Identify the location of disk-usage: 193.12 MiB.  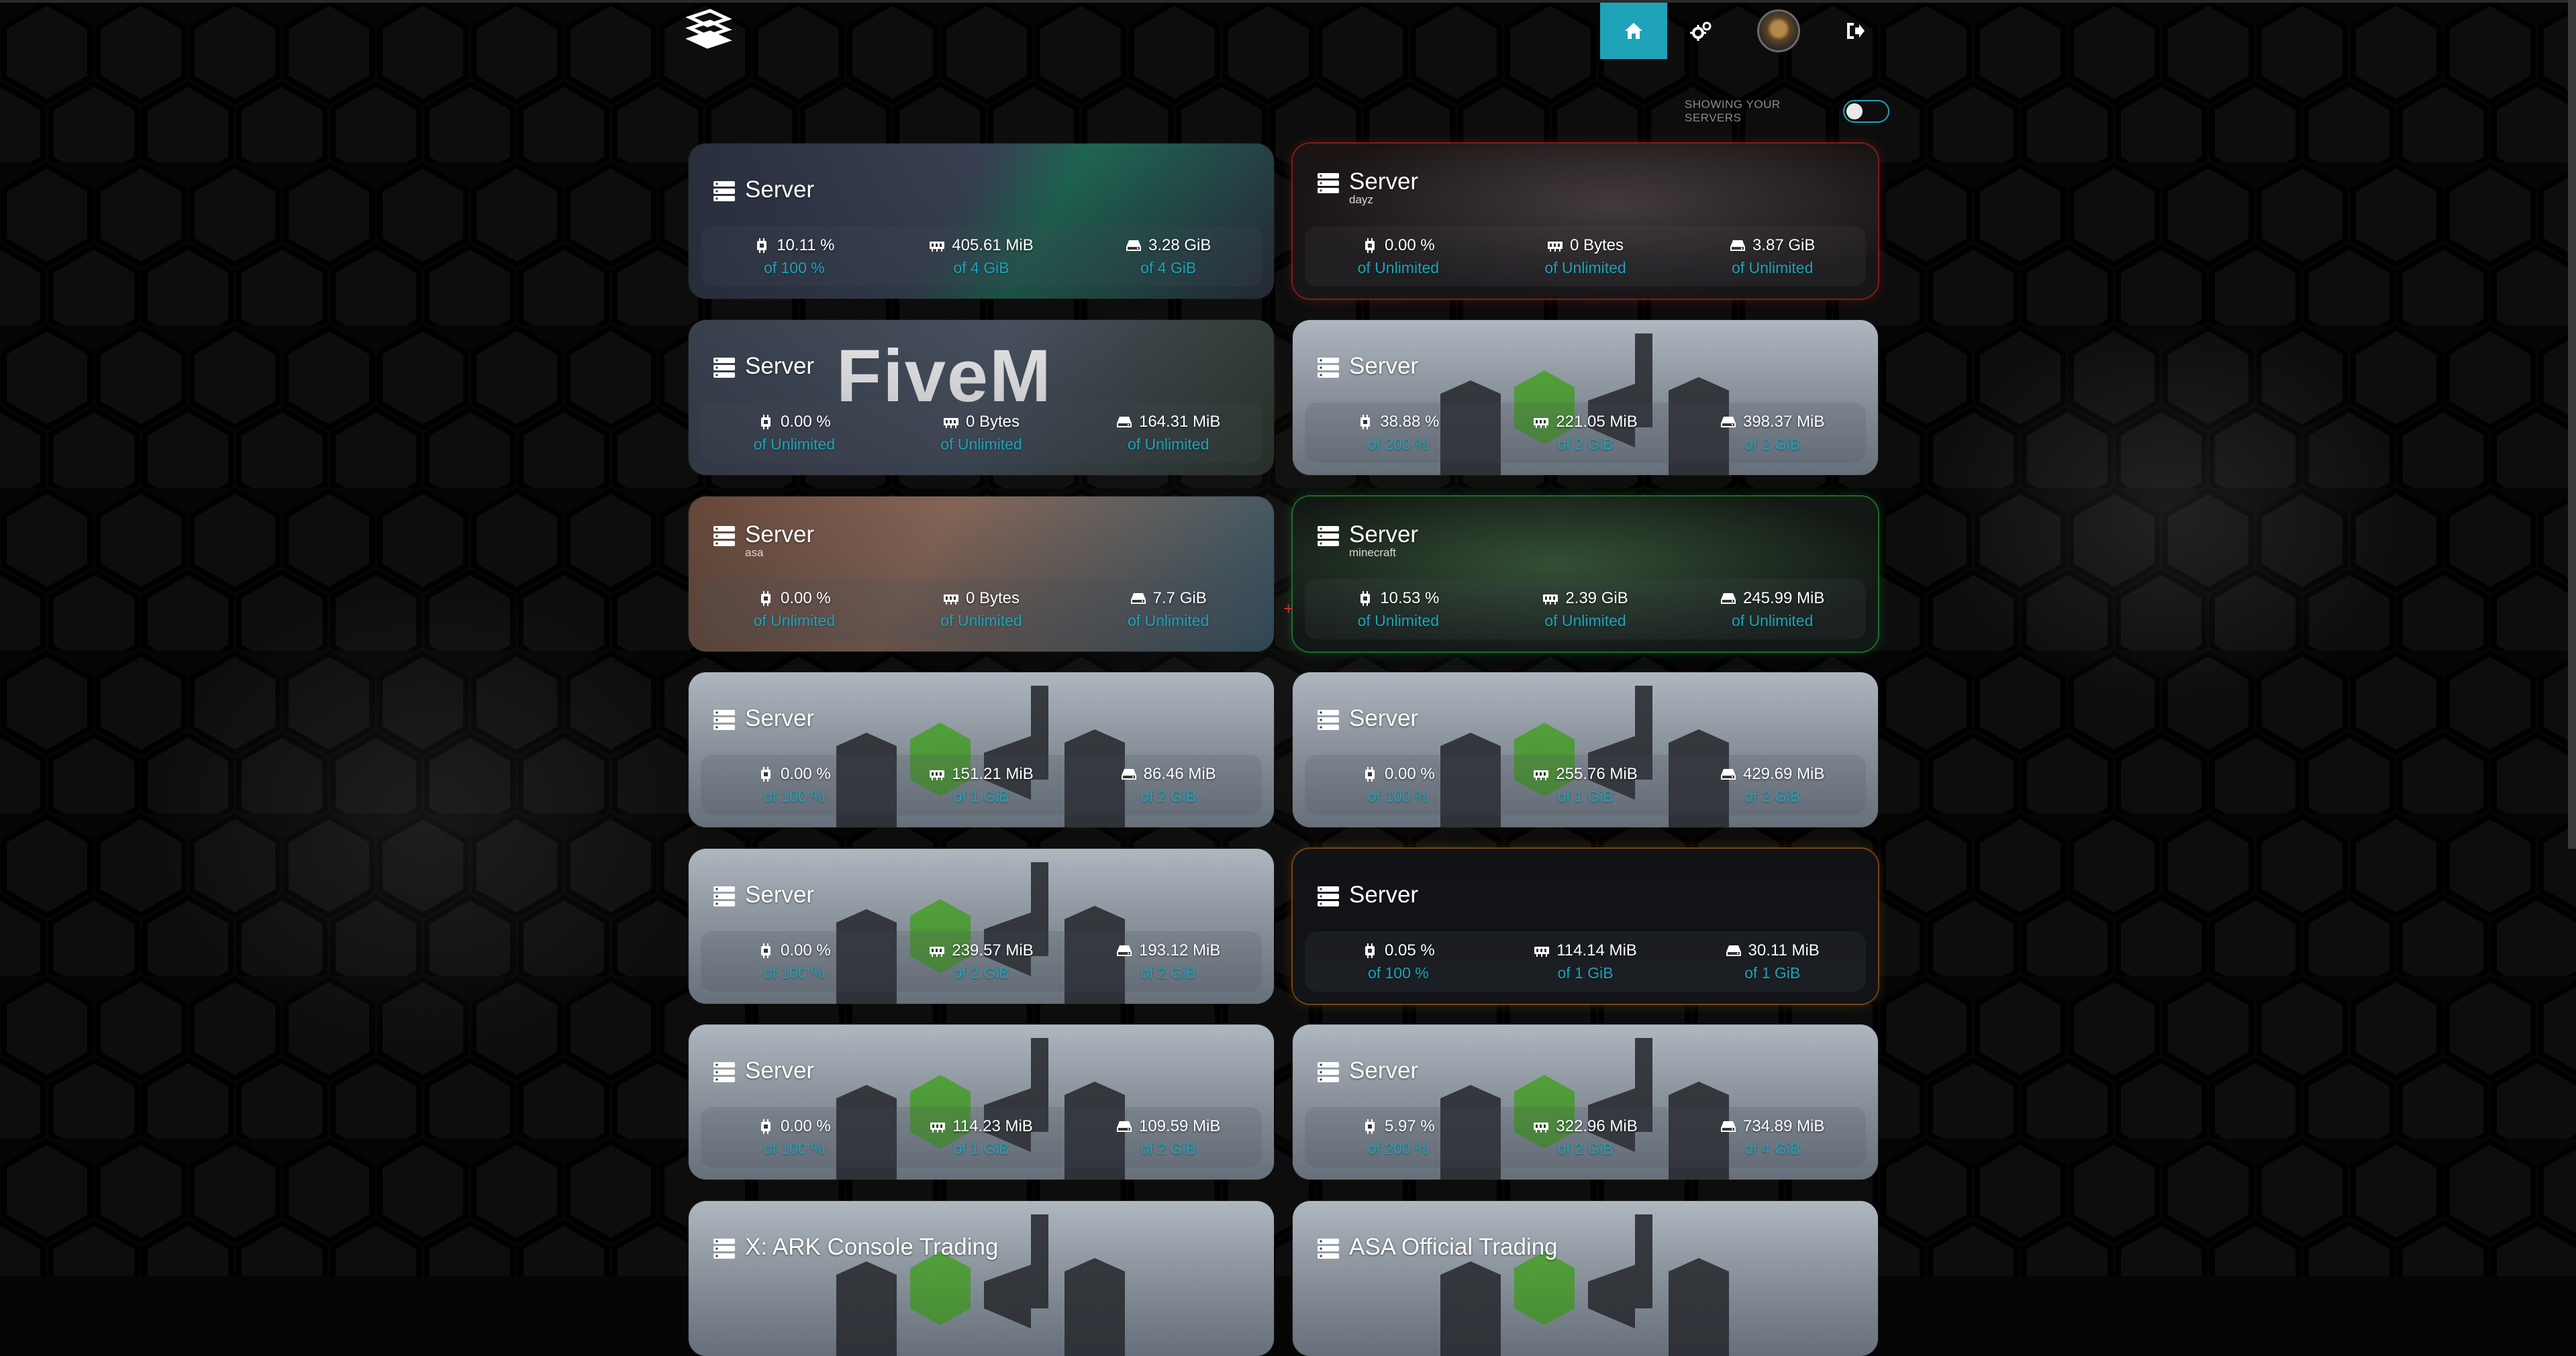
(1179, 950).